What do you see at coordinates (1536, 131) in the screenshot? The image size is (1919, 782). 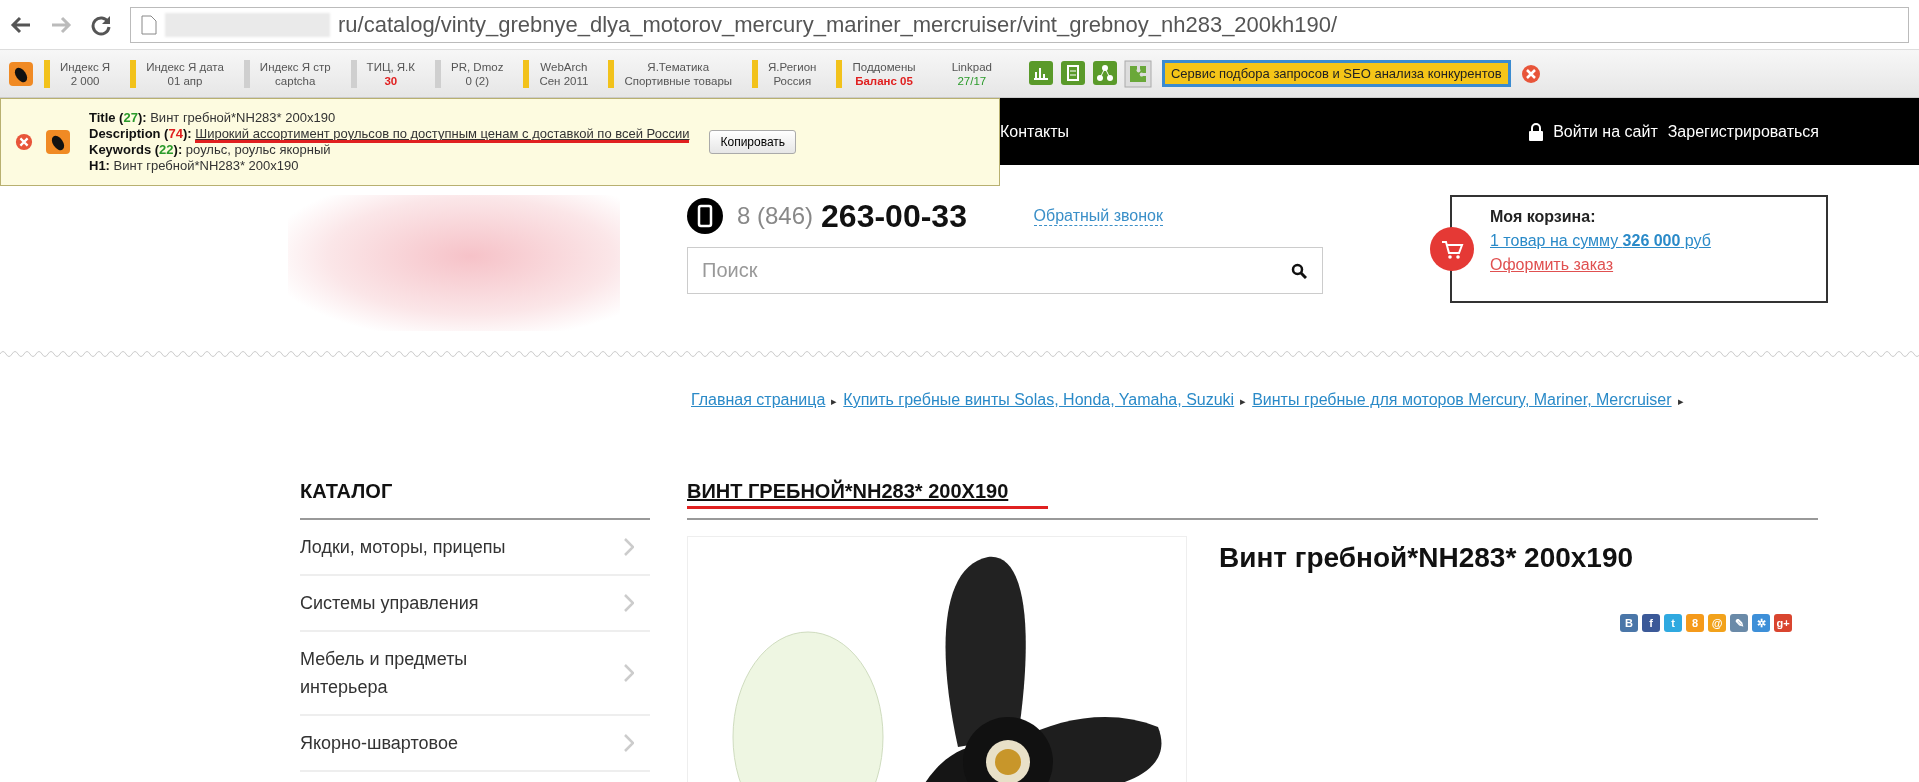 I see `lock-icon` at bounding box center [1536, 131].